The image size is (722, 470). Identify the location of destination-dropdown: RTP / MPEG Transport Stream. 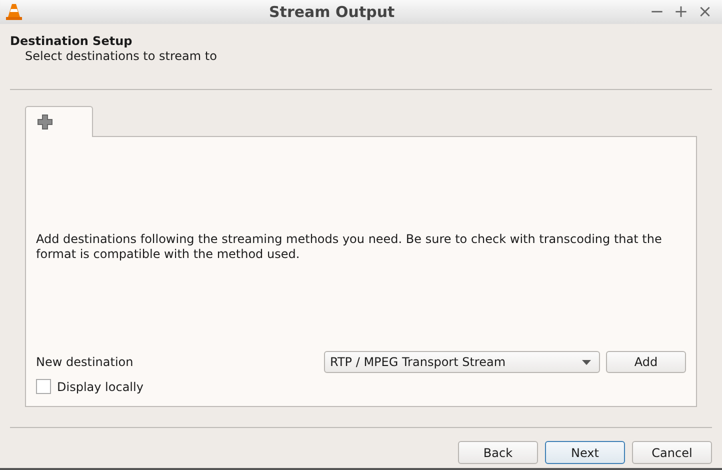
(462, 362).